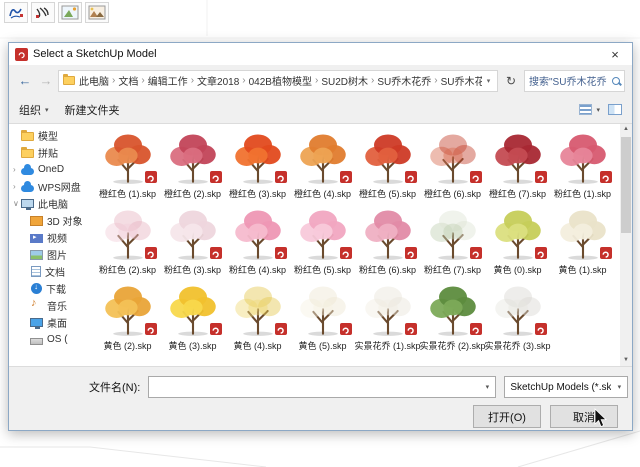 This screenshot has width=640, height=467. I want to click on file-item: 橙红色 (6).skp, so click(452, 164).